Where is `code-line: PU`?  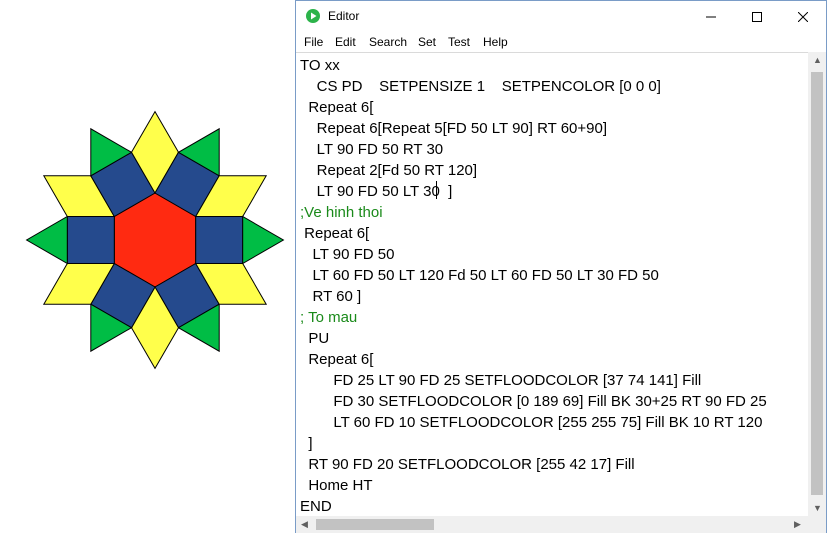 code-line: PU is located at coordinates (315, 338).